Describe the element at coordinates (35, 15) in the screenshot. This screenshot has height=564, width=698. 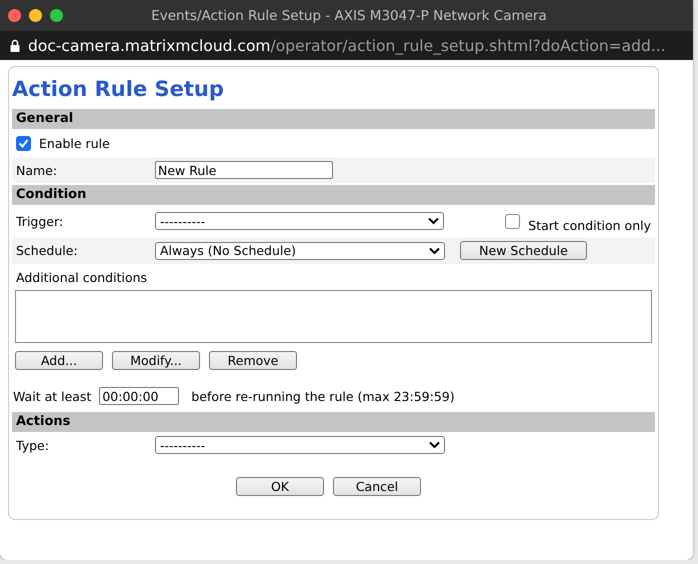
I see `minimize-icon` at that location.